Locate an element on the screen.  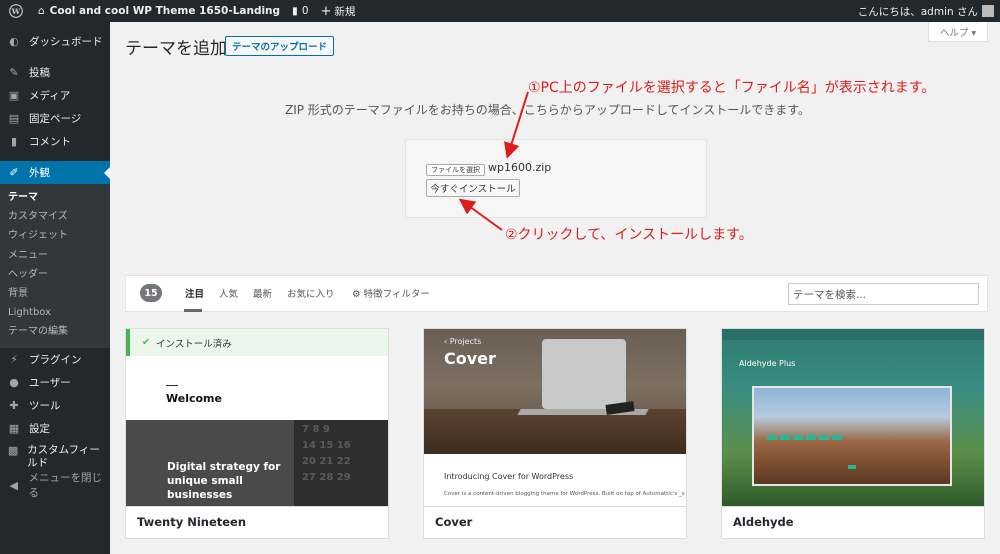
preview-rule is located at coordinates (172, 385).